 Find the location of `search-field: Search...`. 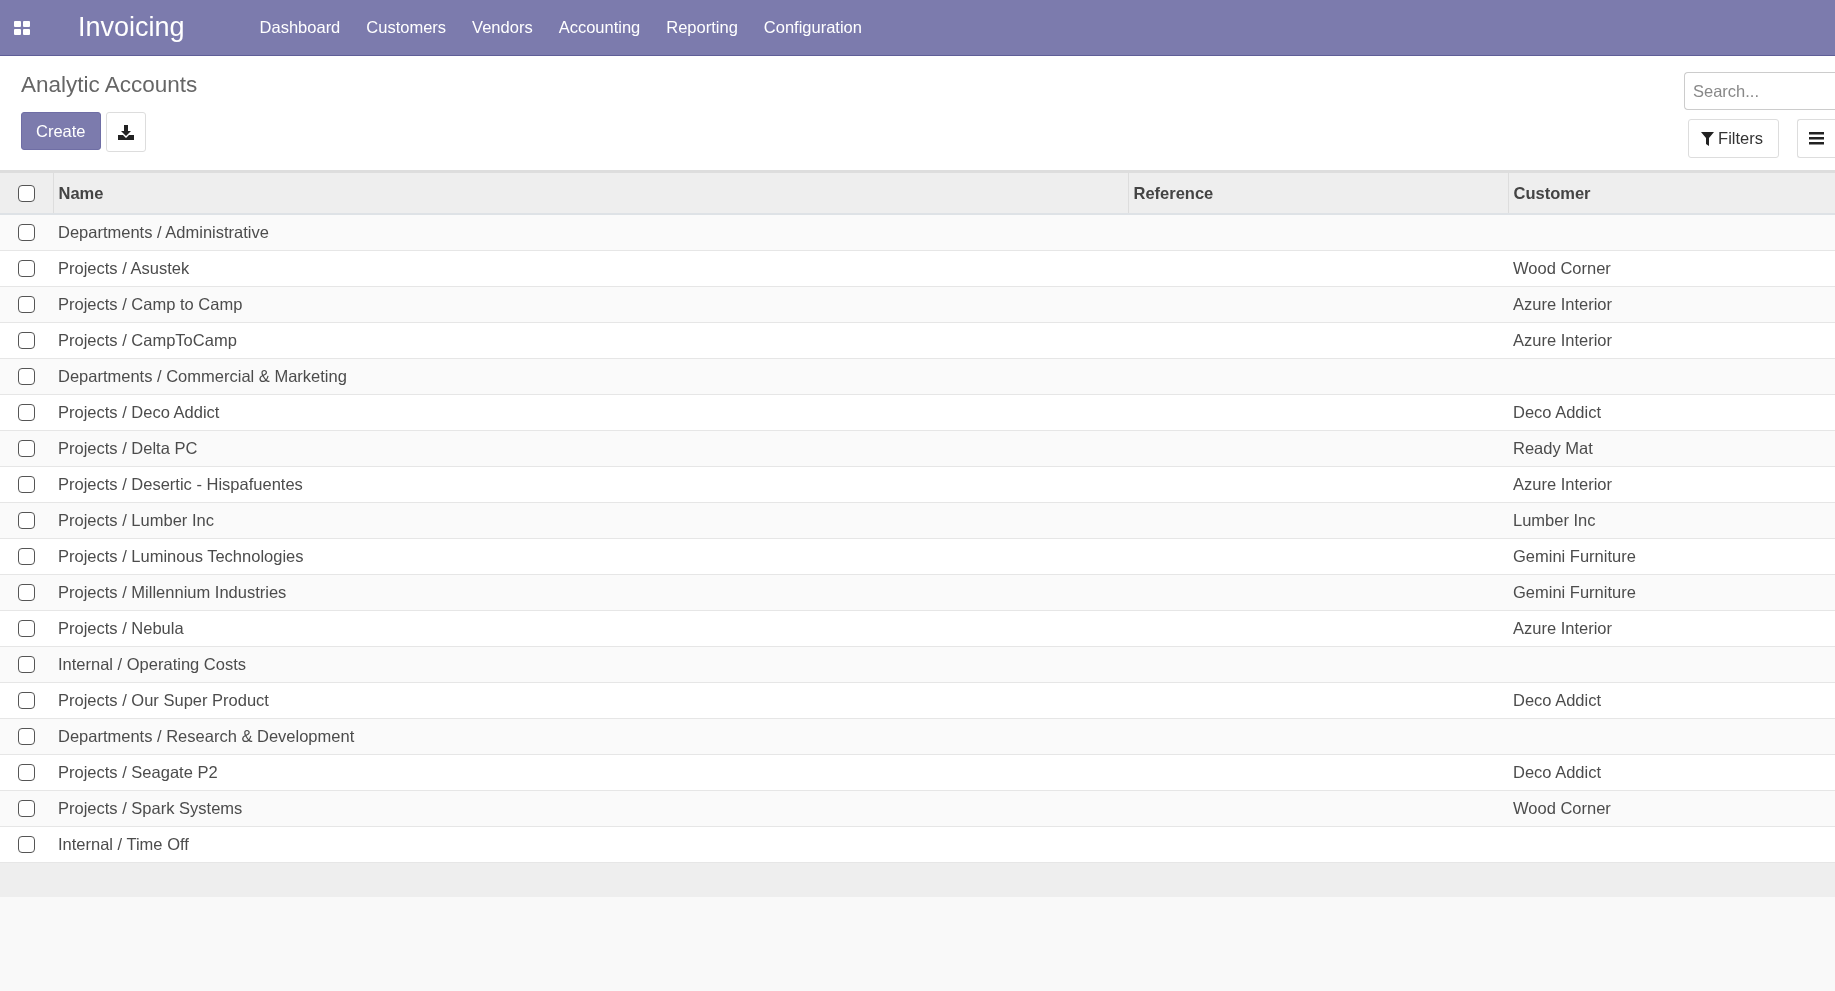

search-field: Search... is located at coordinates (1759, 91).